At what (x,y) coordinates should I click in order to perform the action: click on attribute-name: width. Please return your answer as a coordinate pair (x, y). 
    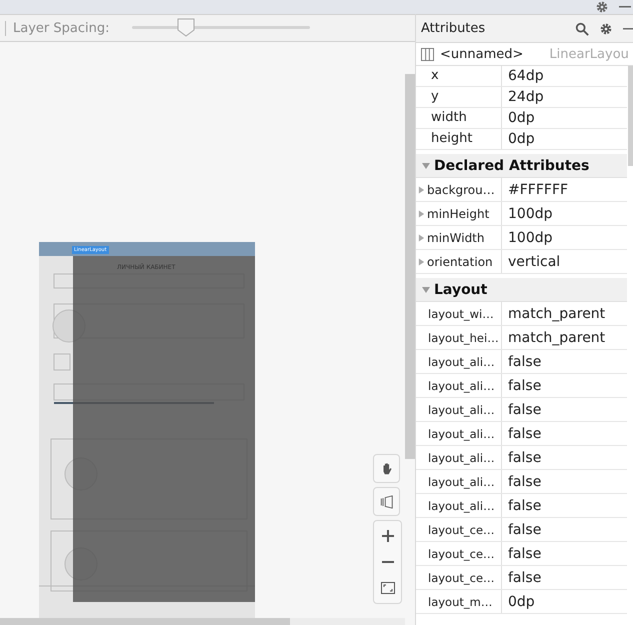
    Looking at the image, I should click on (459, 118).